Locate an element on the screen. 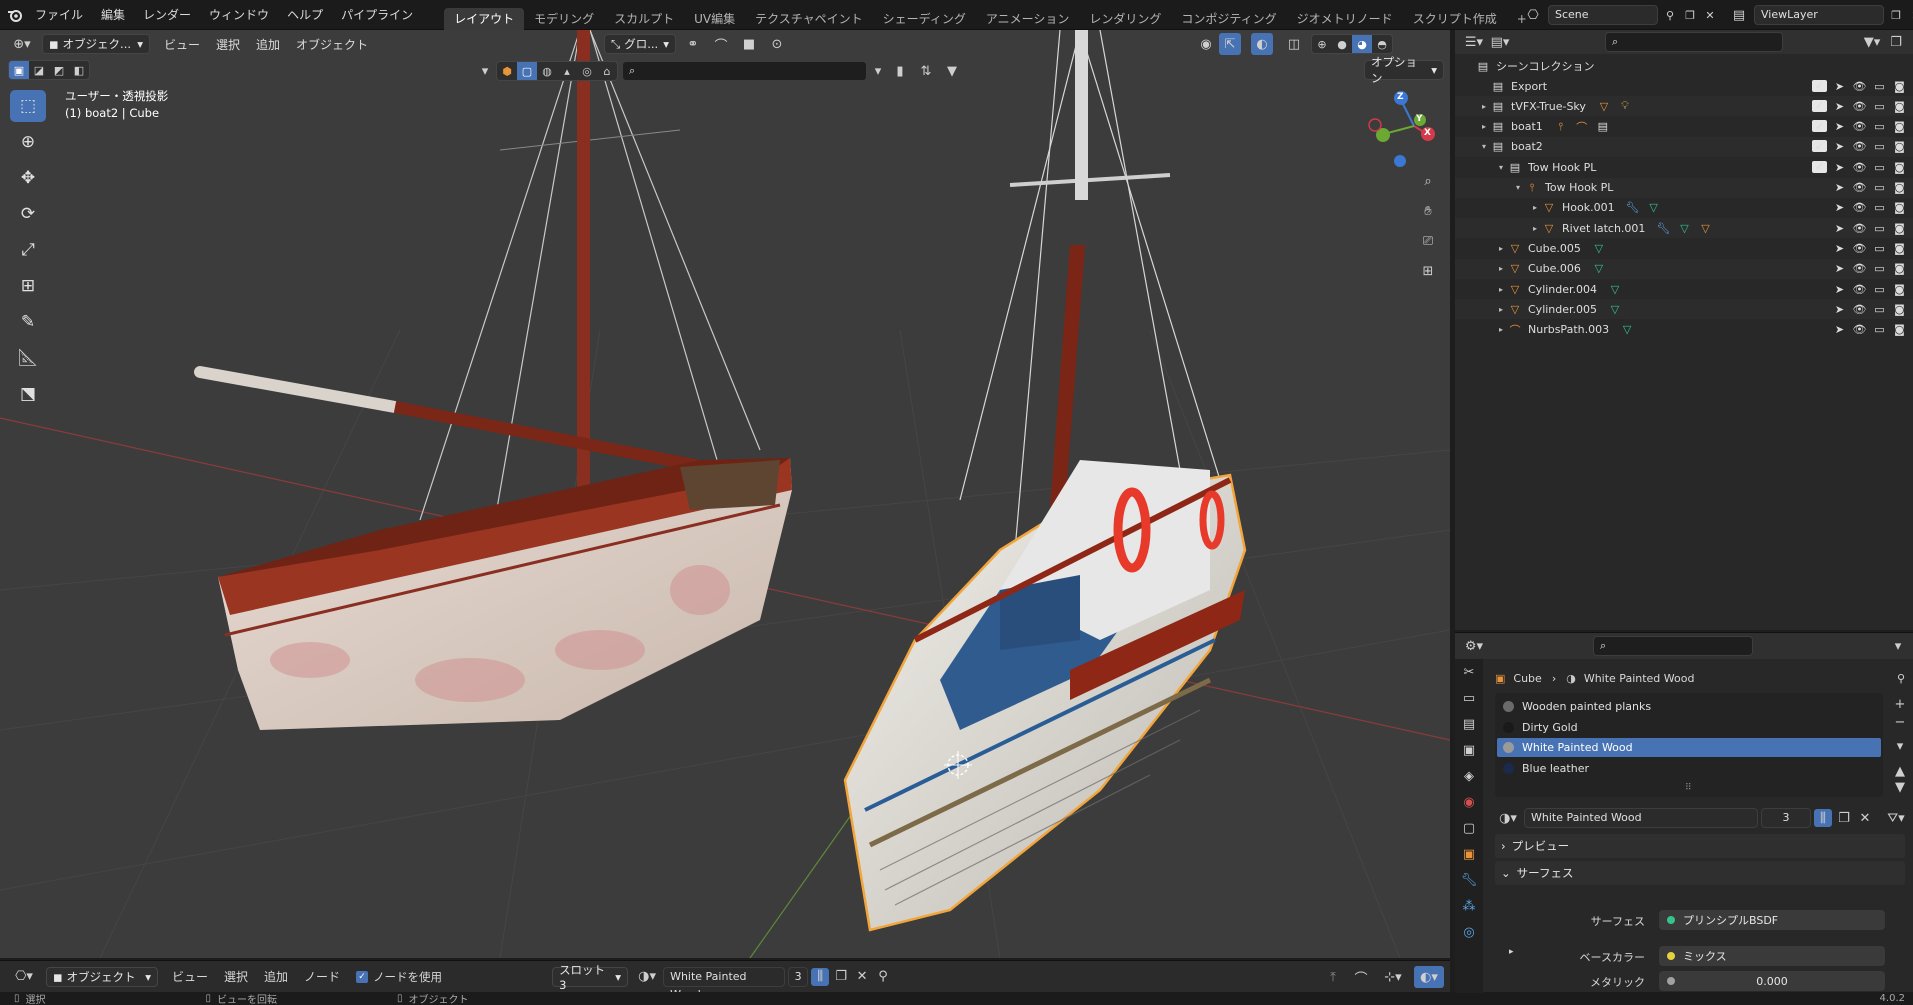 This screenshot has height=1005, width=1913. viewport-menu-item: 選択 is located at coordinates (228, 44).